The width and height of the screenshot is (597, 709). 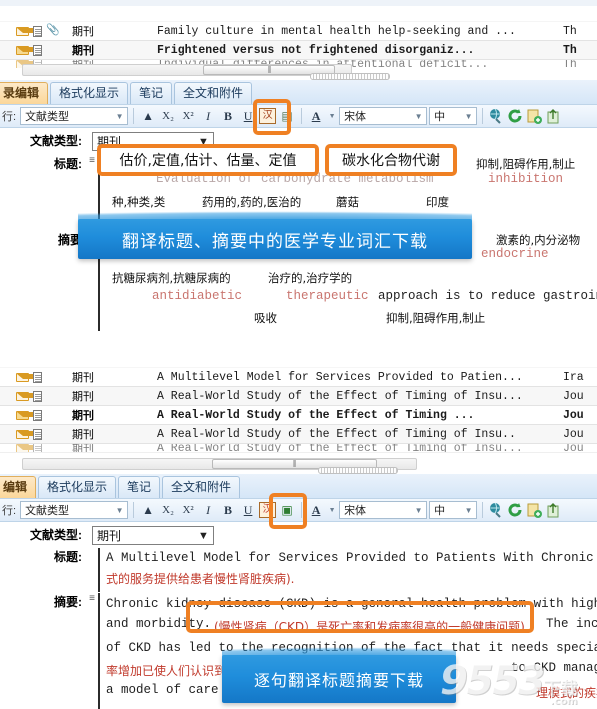 I want to click on doc-type-select: 期刊 ▼, so click(x=153, y=535).